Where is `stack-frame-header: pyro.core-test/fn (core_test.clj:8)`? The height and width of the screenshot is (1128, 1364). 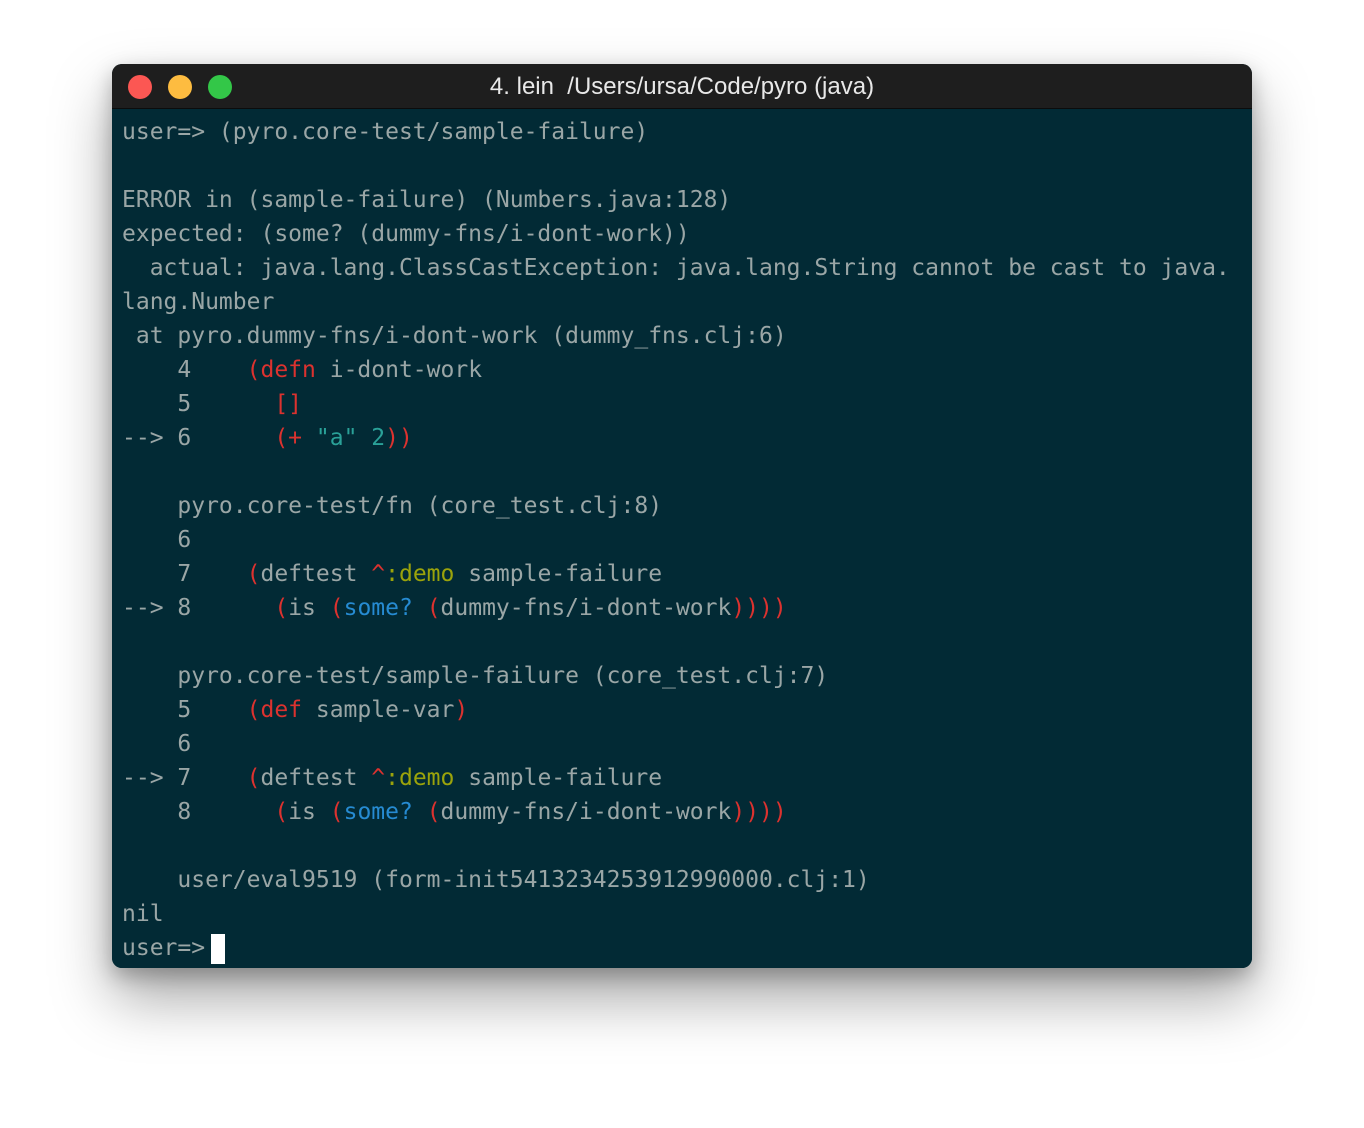 stack-frame-header: pyro.core-test/fn (core_test.clj:8) is located at coordinates (392, 506).